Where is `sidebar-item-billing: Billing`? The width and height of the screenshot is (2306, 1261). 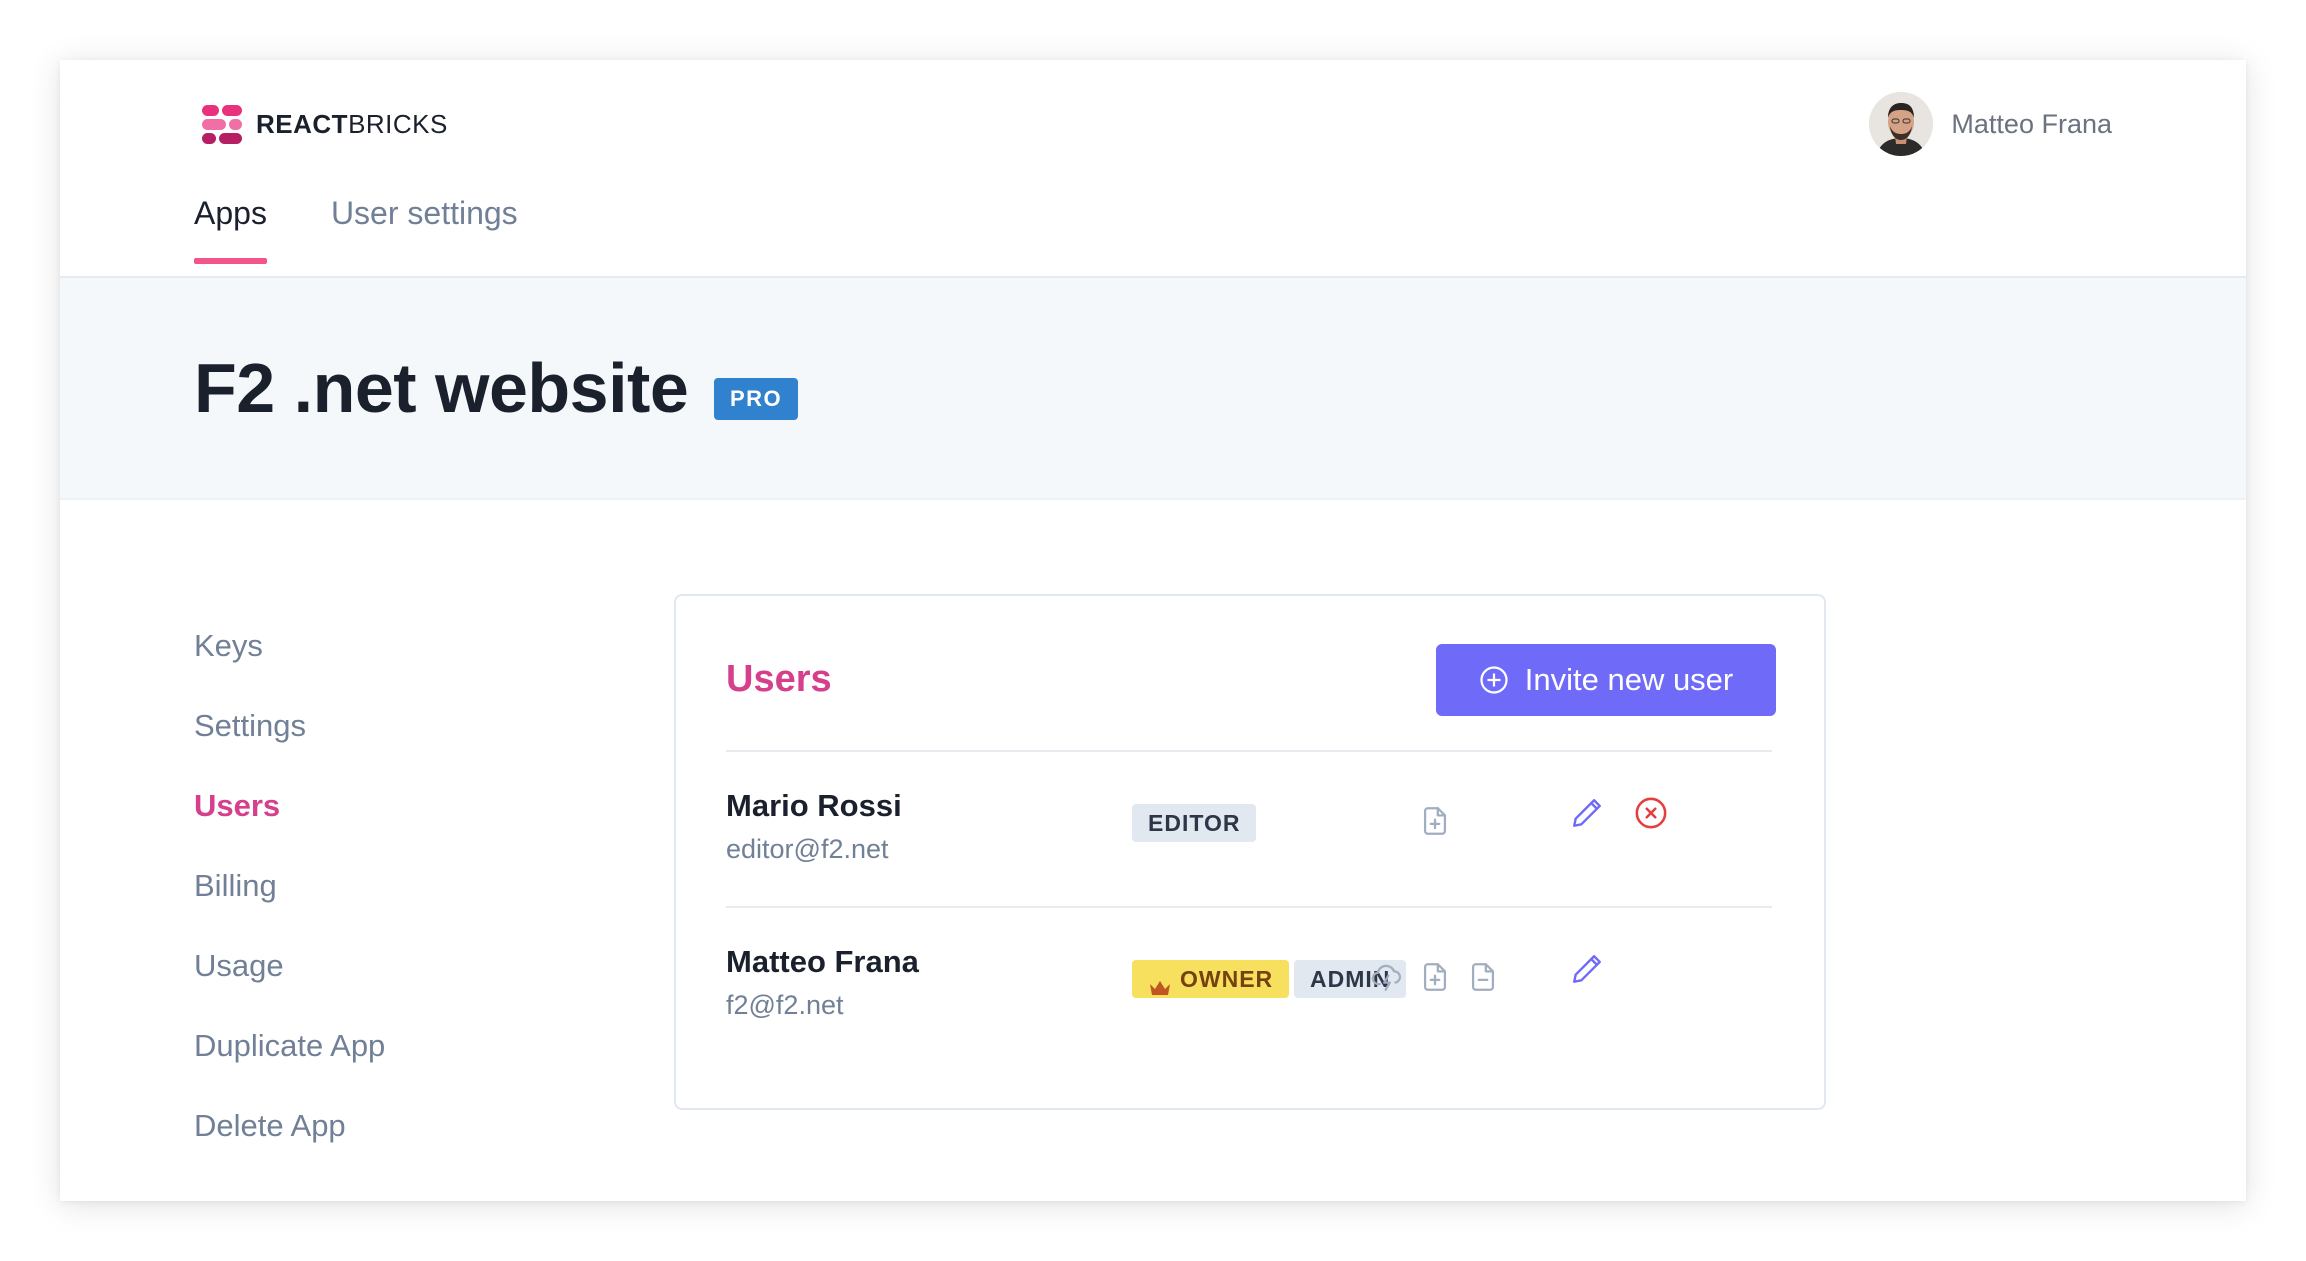
sidebar-item-billing: Billing is located at coordinates (289, 908).